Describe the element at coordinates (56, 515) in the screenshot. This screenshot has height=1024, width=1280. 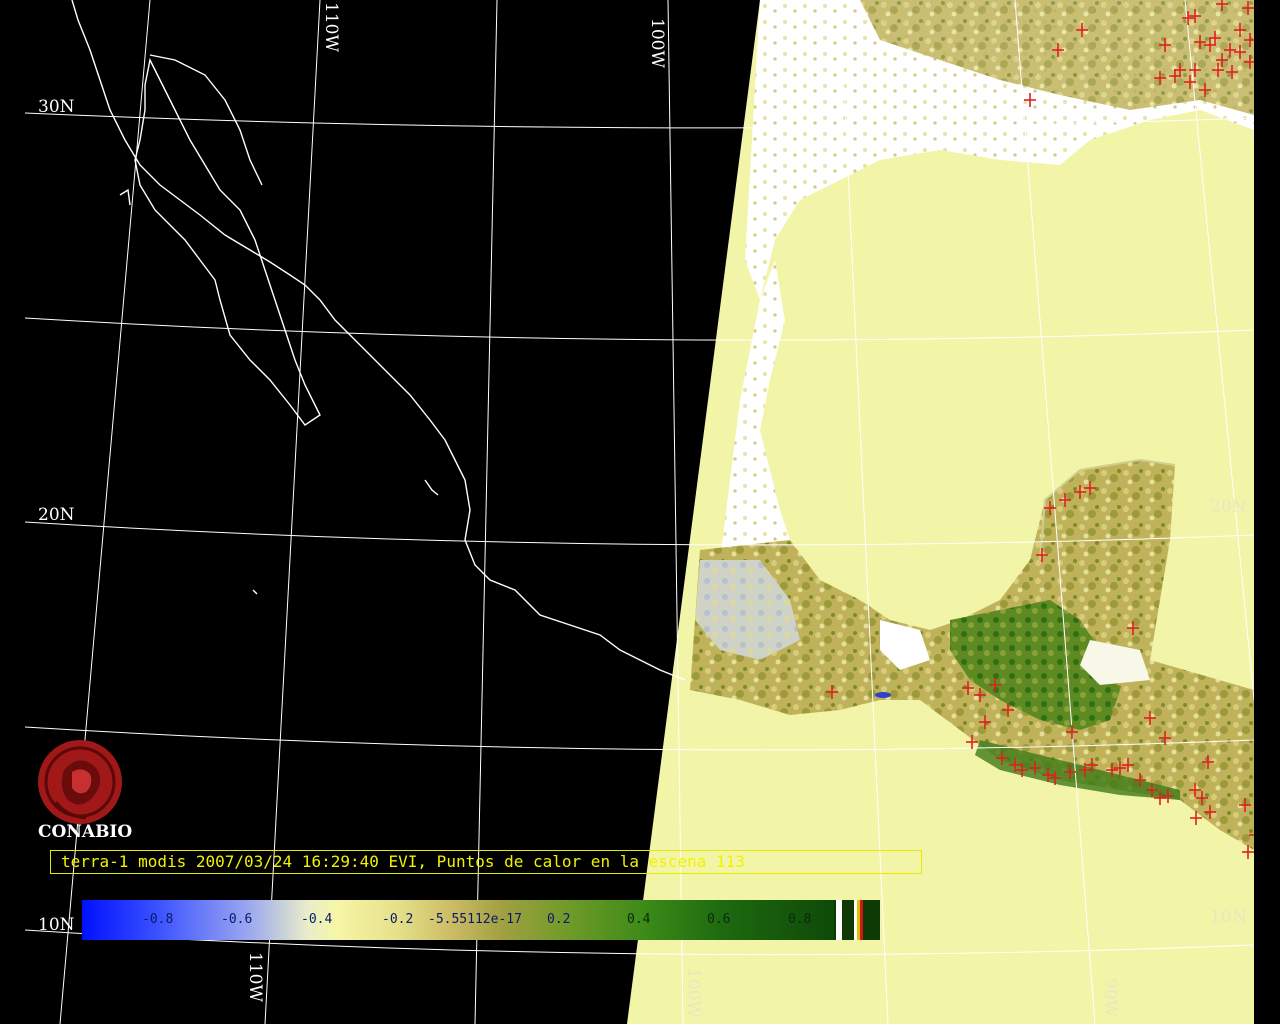
I see `lat-label-20n: 20N` at that location.